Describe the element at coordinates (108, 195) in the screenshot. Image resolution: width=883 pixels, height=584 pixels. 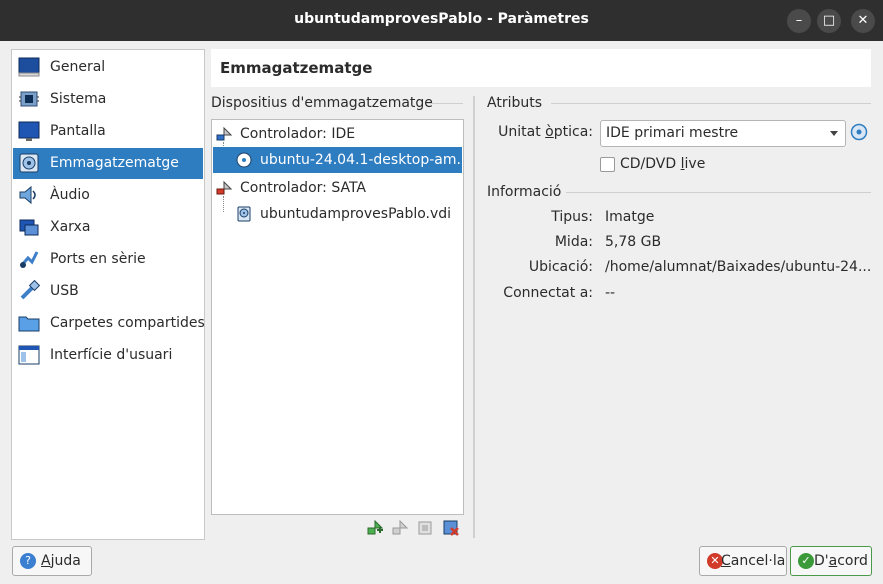
I see `sidebar-item-audio: Àudio` at that location.